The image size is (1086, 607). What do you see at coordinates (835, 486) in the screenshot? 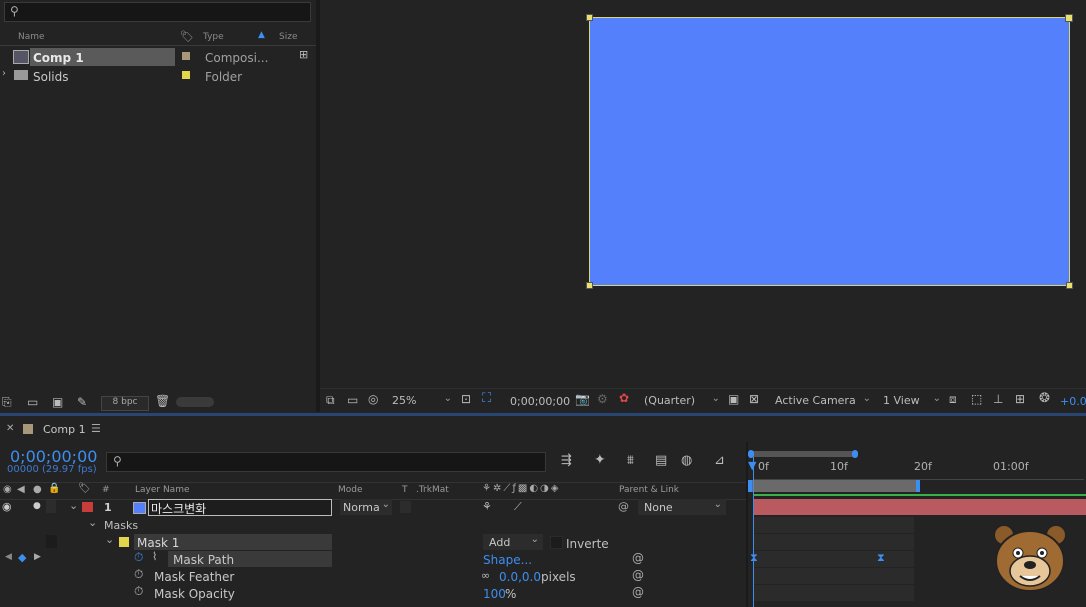
I see `render-range-bar` at bounding box center [835, 486].